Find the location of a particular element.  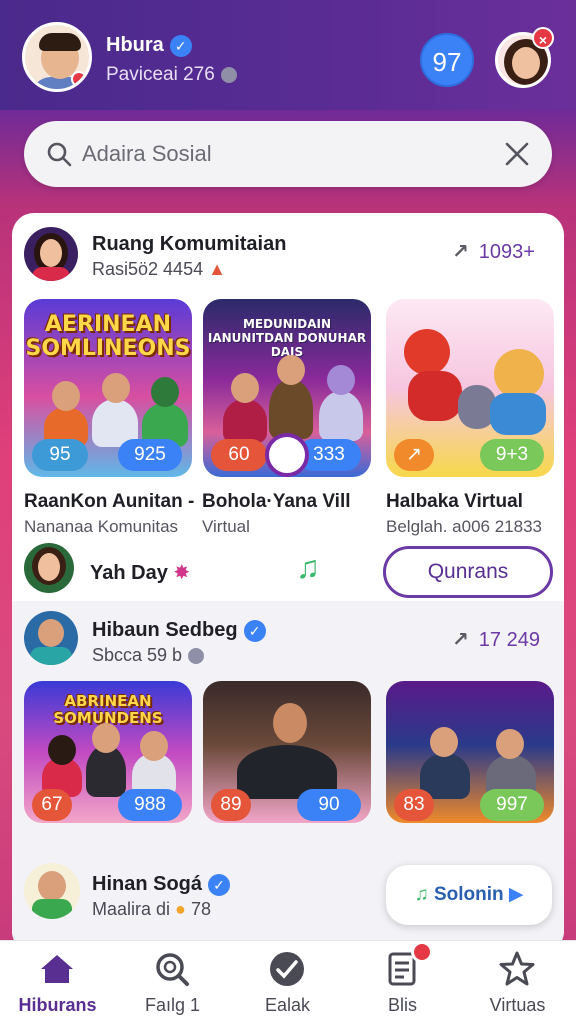

group-title: Hibaun Sedbeg is located at coordinates (165, 630).